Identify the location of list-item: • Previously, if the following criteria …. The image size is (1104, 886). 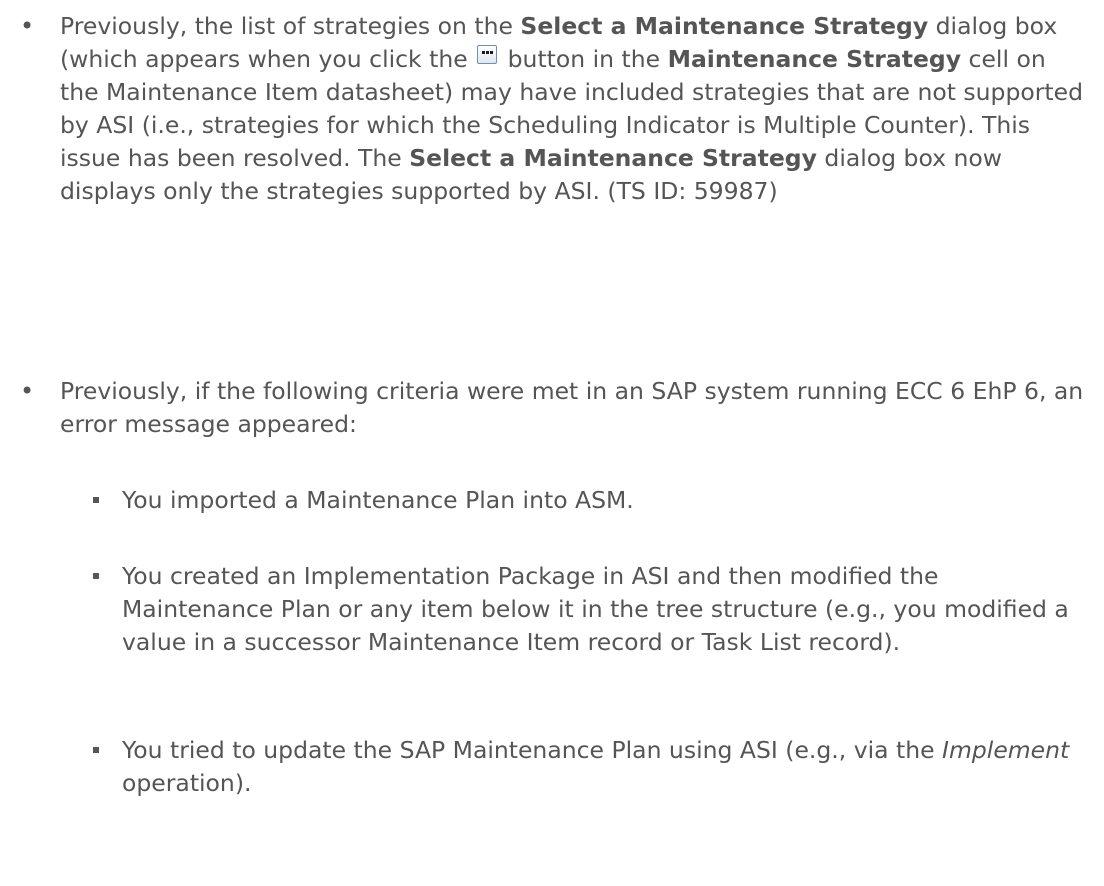
(555, 408).